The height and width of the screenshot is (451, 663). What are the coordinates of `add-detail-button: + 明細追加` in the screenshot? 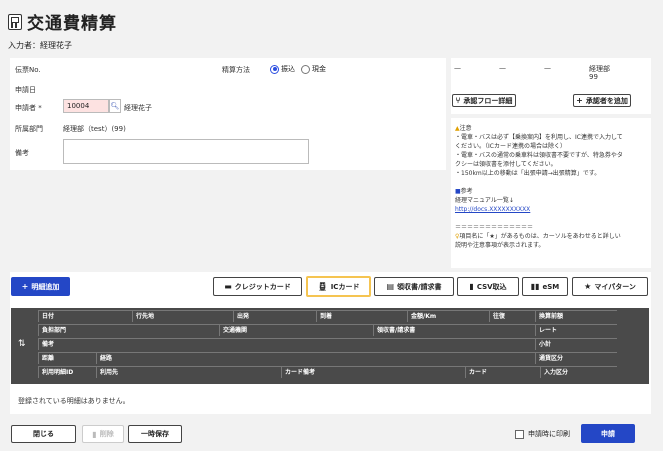 It's located at (40, 286).